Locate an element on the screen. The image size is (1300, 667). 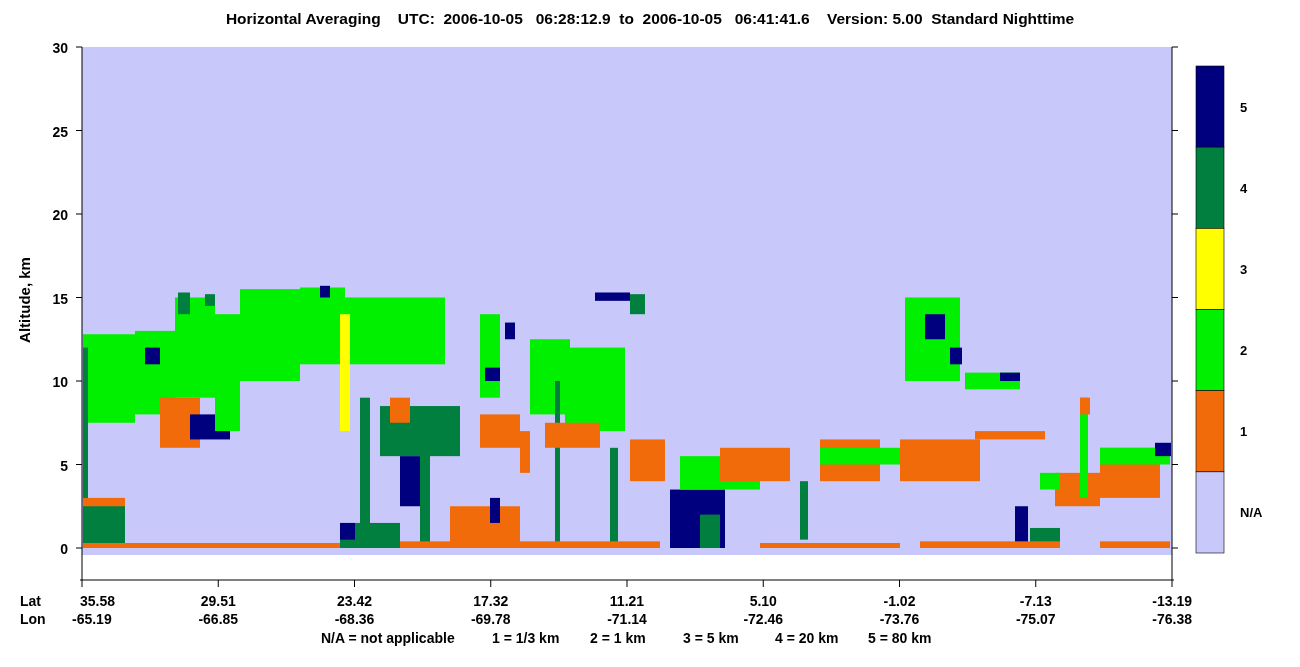
y-tick-label: 10 is located at coordinates (60, 382).